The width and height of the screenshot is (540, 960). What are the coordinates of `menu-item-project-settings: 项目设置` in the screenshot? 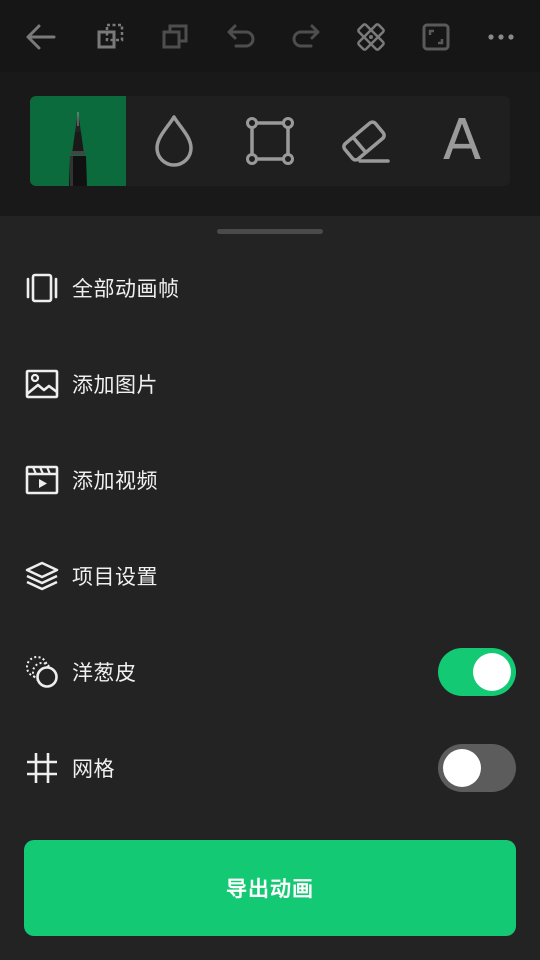 It's located at (270, 576).